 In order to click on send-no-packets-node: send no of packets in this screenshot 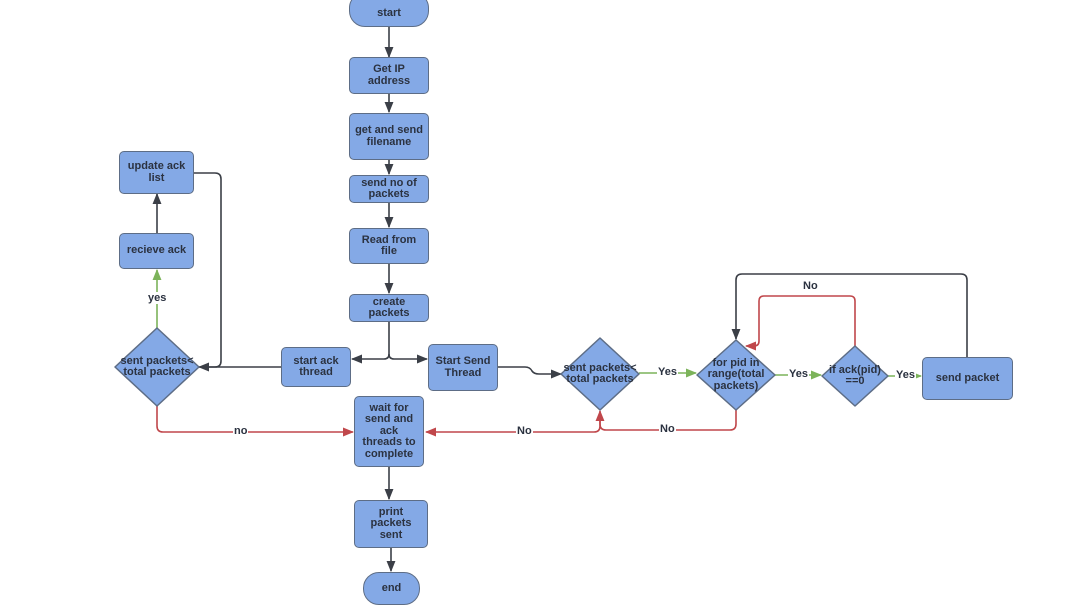, I will do `click(389, 189)`.